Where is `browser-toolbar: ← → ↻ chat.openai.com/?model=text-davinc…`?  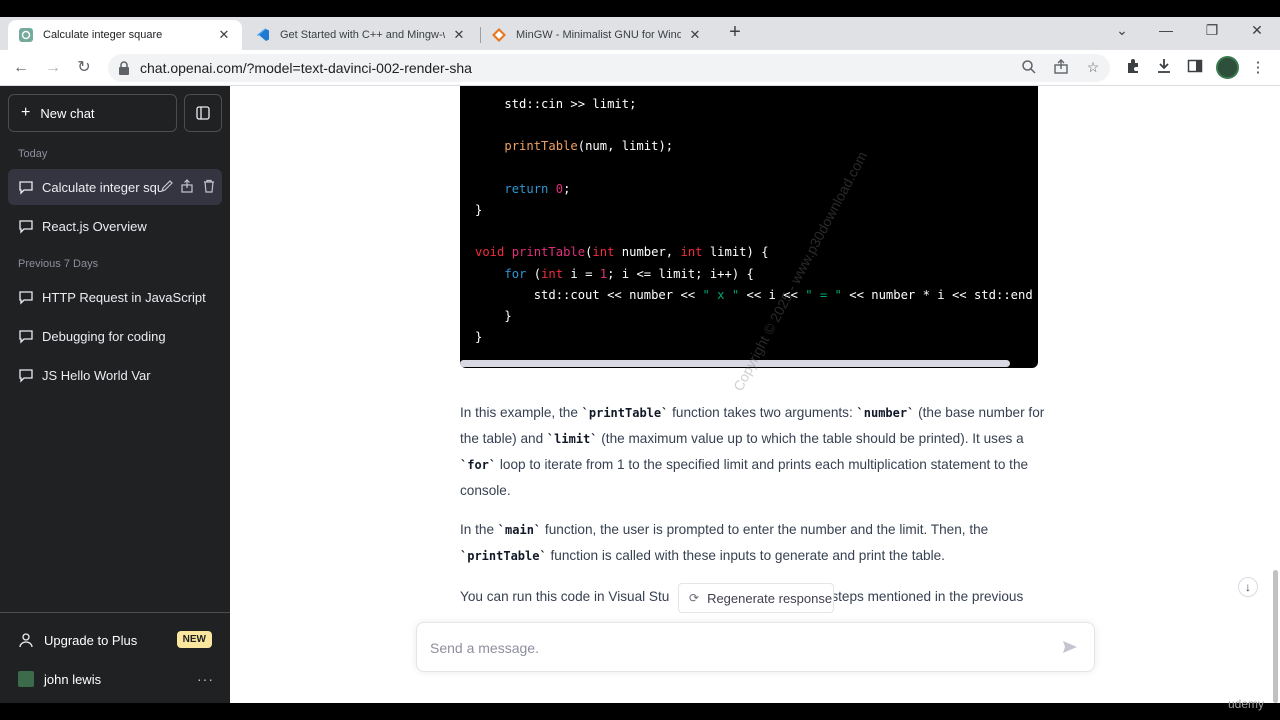
browser-toolbar: ← → ↻ chat.openai.com/?model=text-davinc… is located at coordinates (640, 68).